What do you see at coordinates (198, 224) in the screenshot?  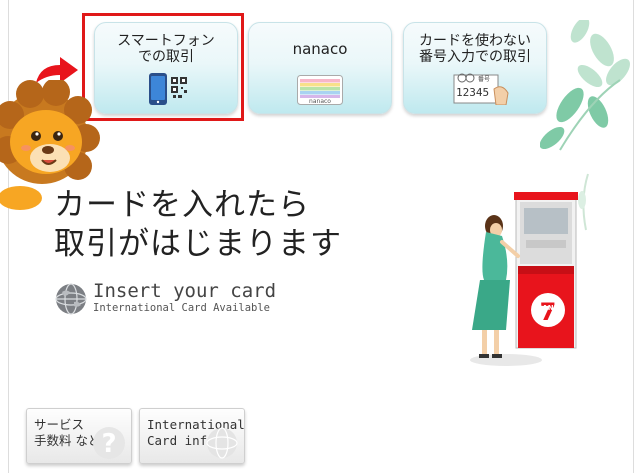 I see `main-message: カードを入れたら 取引がはじまります` at bounding box center [198, 224].